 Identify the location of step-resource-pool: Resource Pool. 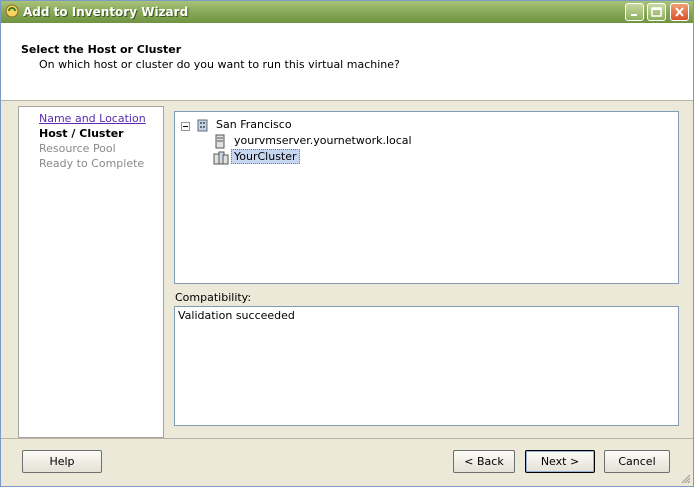
(77, 148).